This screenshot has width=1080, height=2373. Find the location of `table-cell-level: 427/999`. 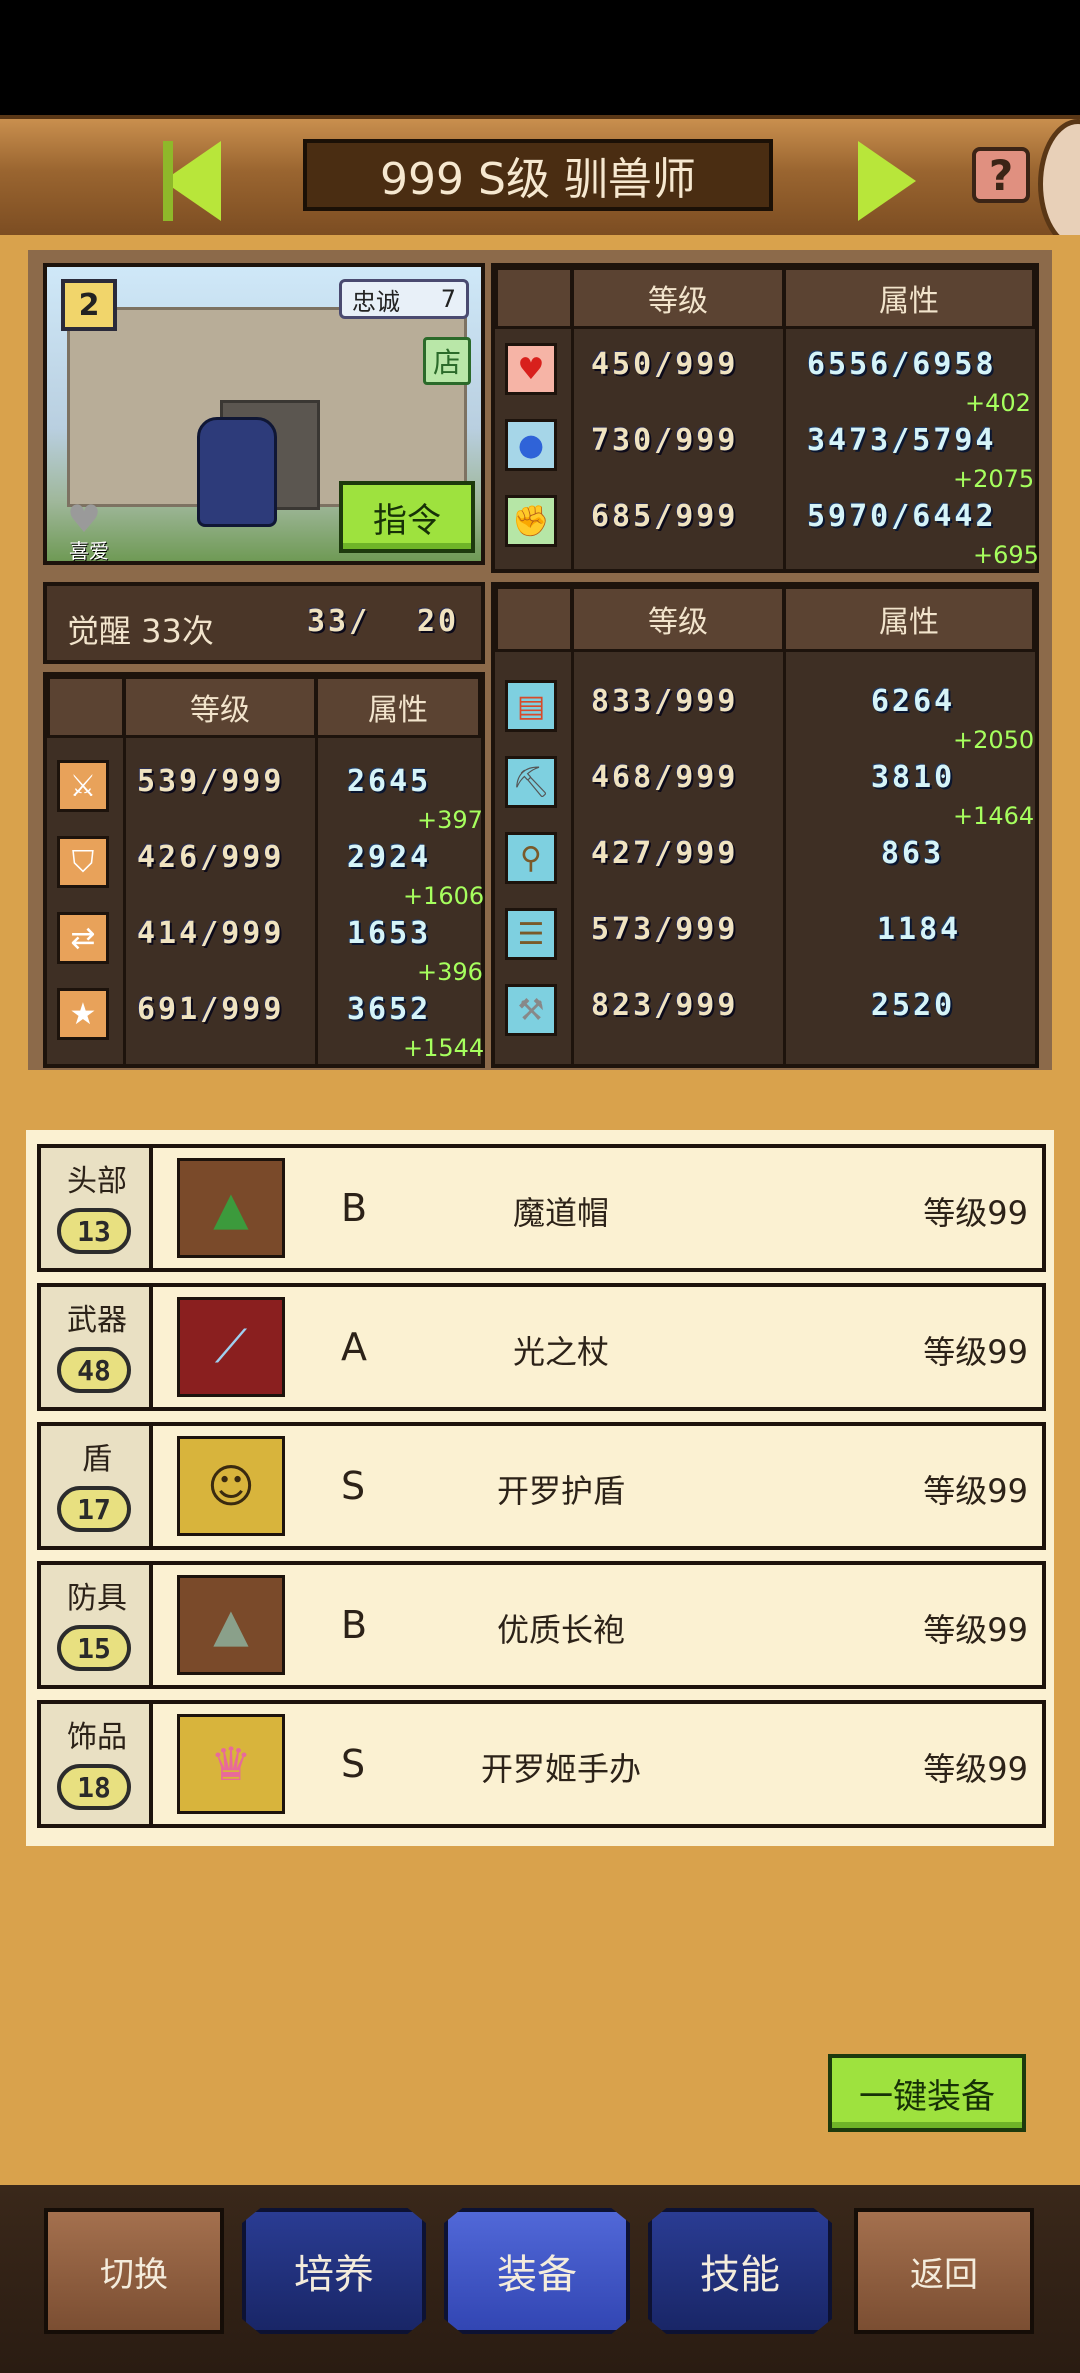

table-cell-level: 427/999 is located at coordinates (665, 853).